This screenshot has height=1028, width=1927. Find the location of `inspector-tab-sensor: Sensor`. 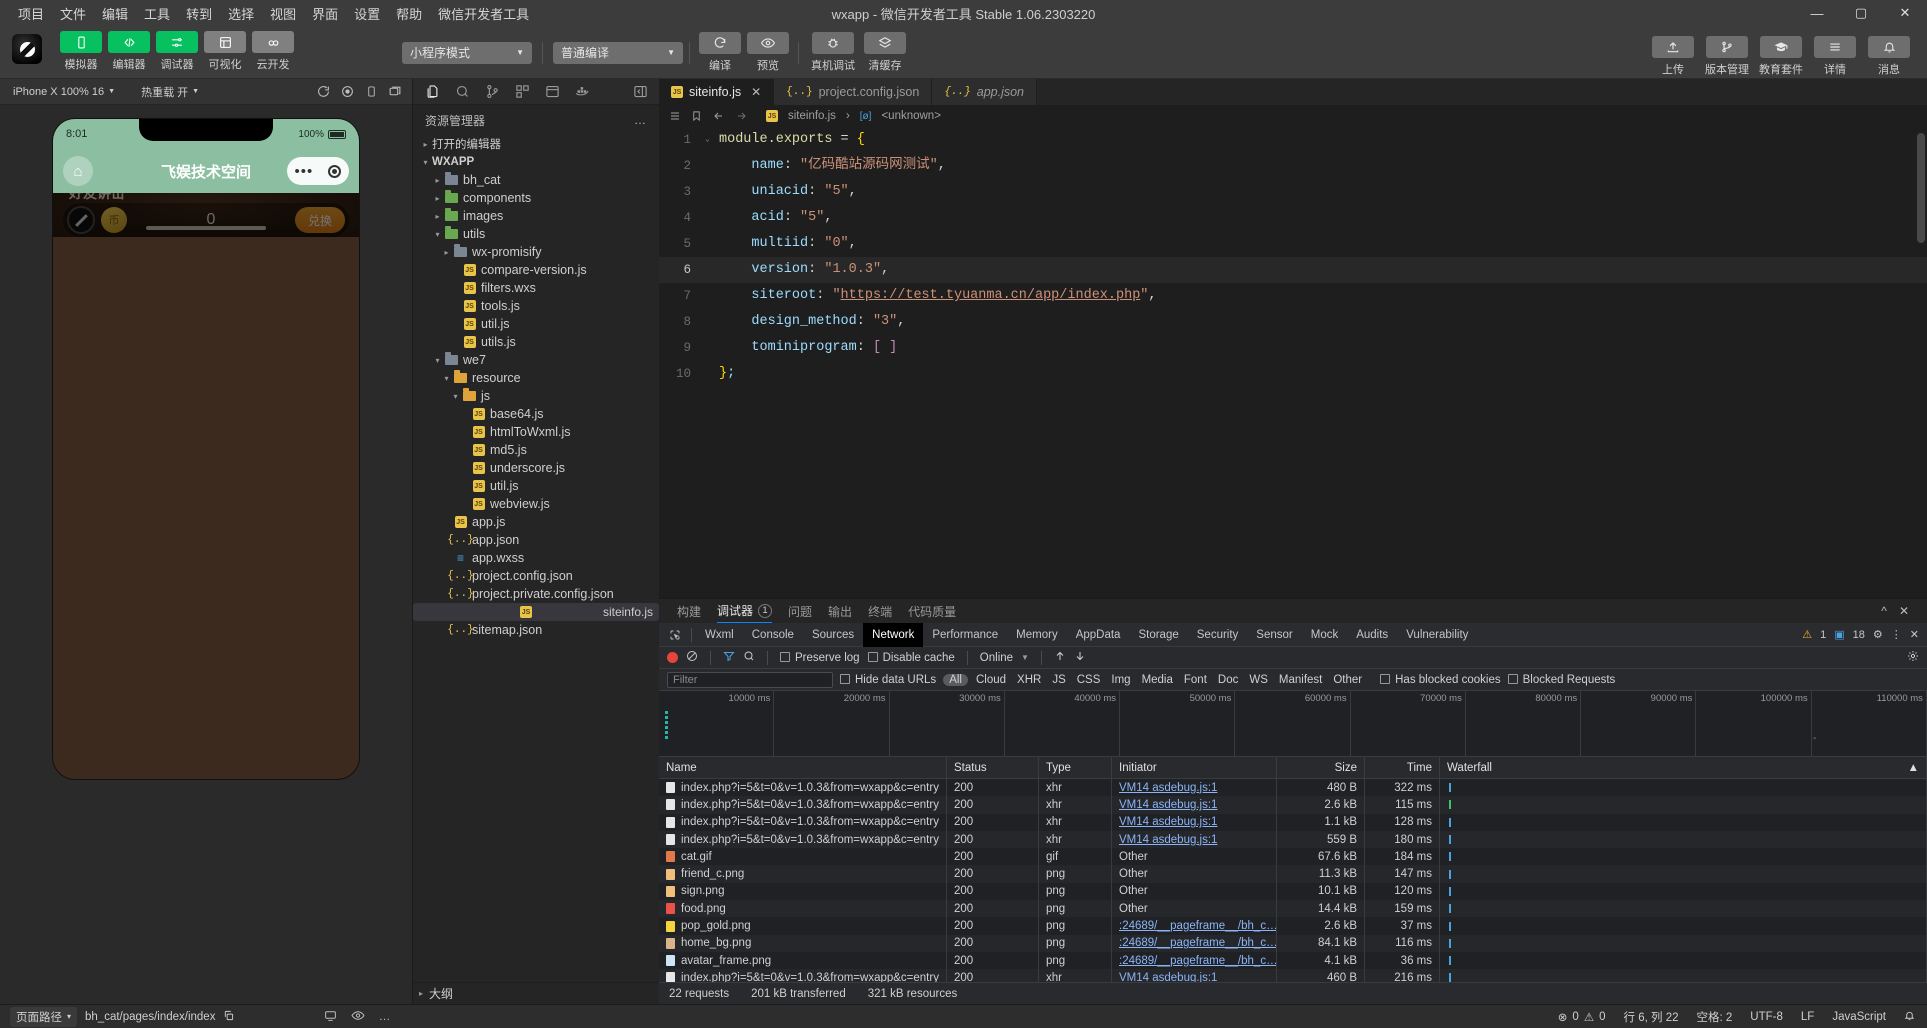

inspector-tab-sensor: Sensor is located at coordinates (1274, 635).